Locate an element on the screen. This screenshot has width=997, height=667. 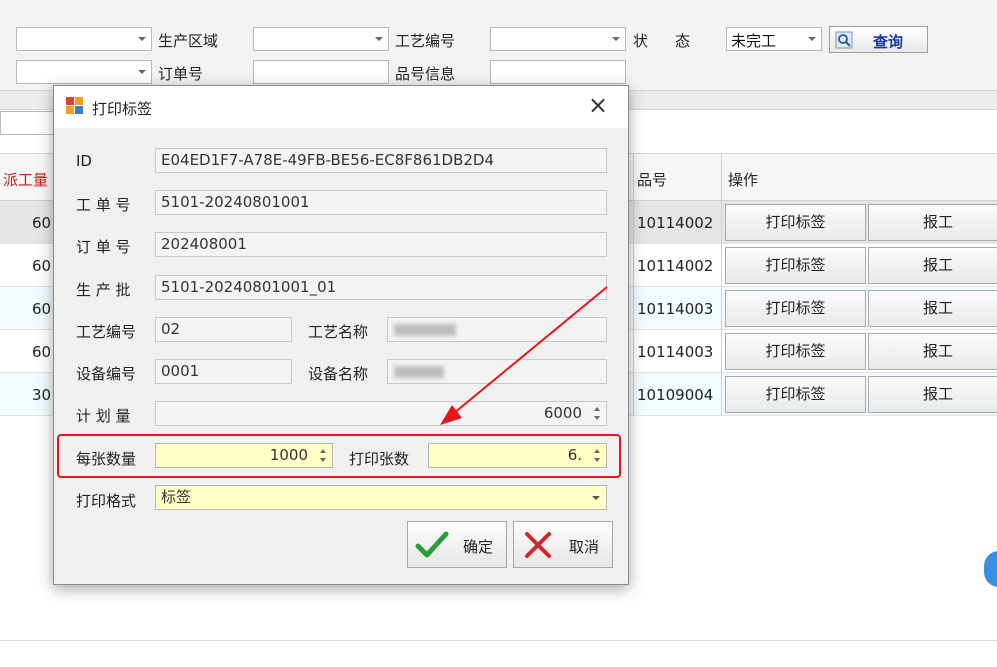
close-x-icon is located at coordinates (538, 545).